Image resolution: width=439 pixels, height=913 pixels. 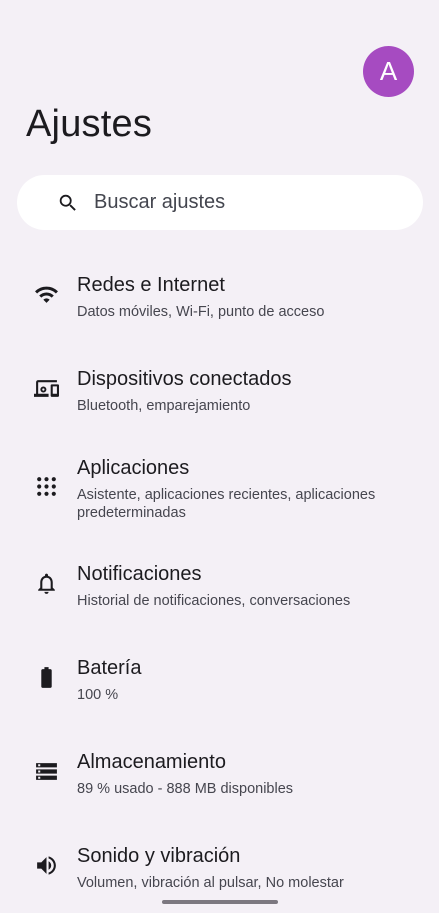 I want to click on setting-title: Notificaciones, so click(x=139, y=574).